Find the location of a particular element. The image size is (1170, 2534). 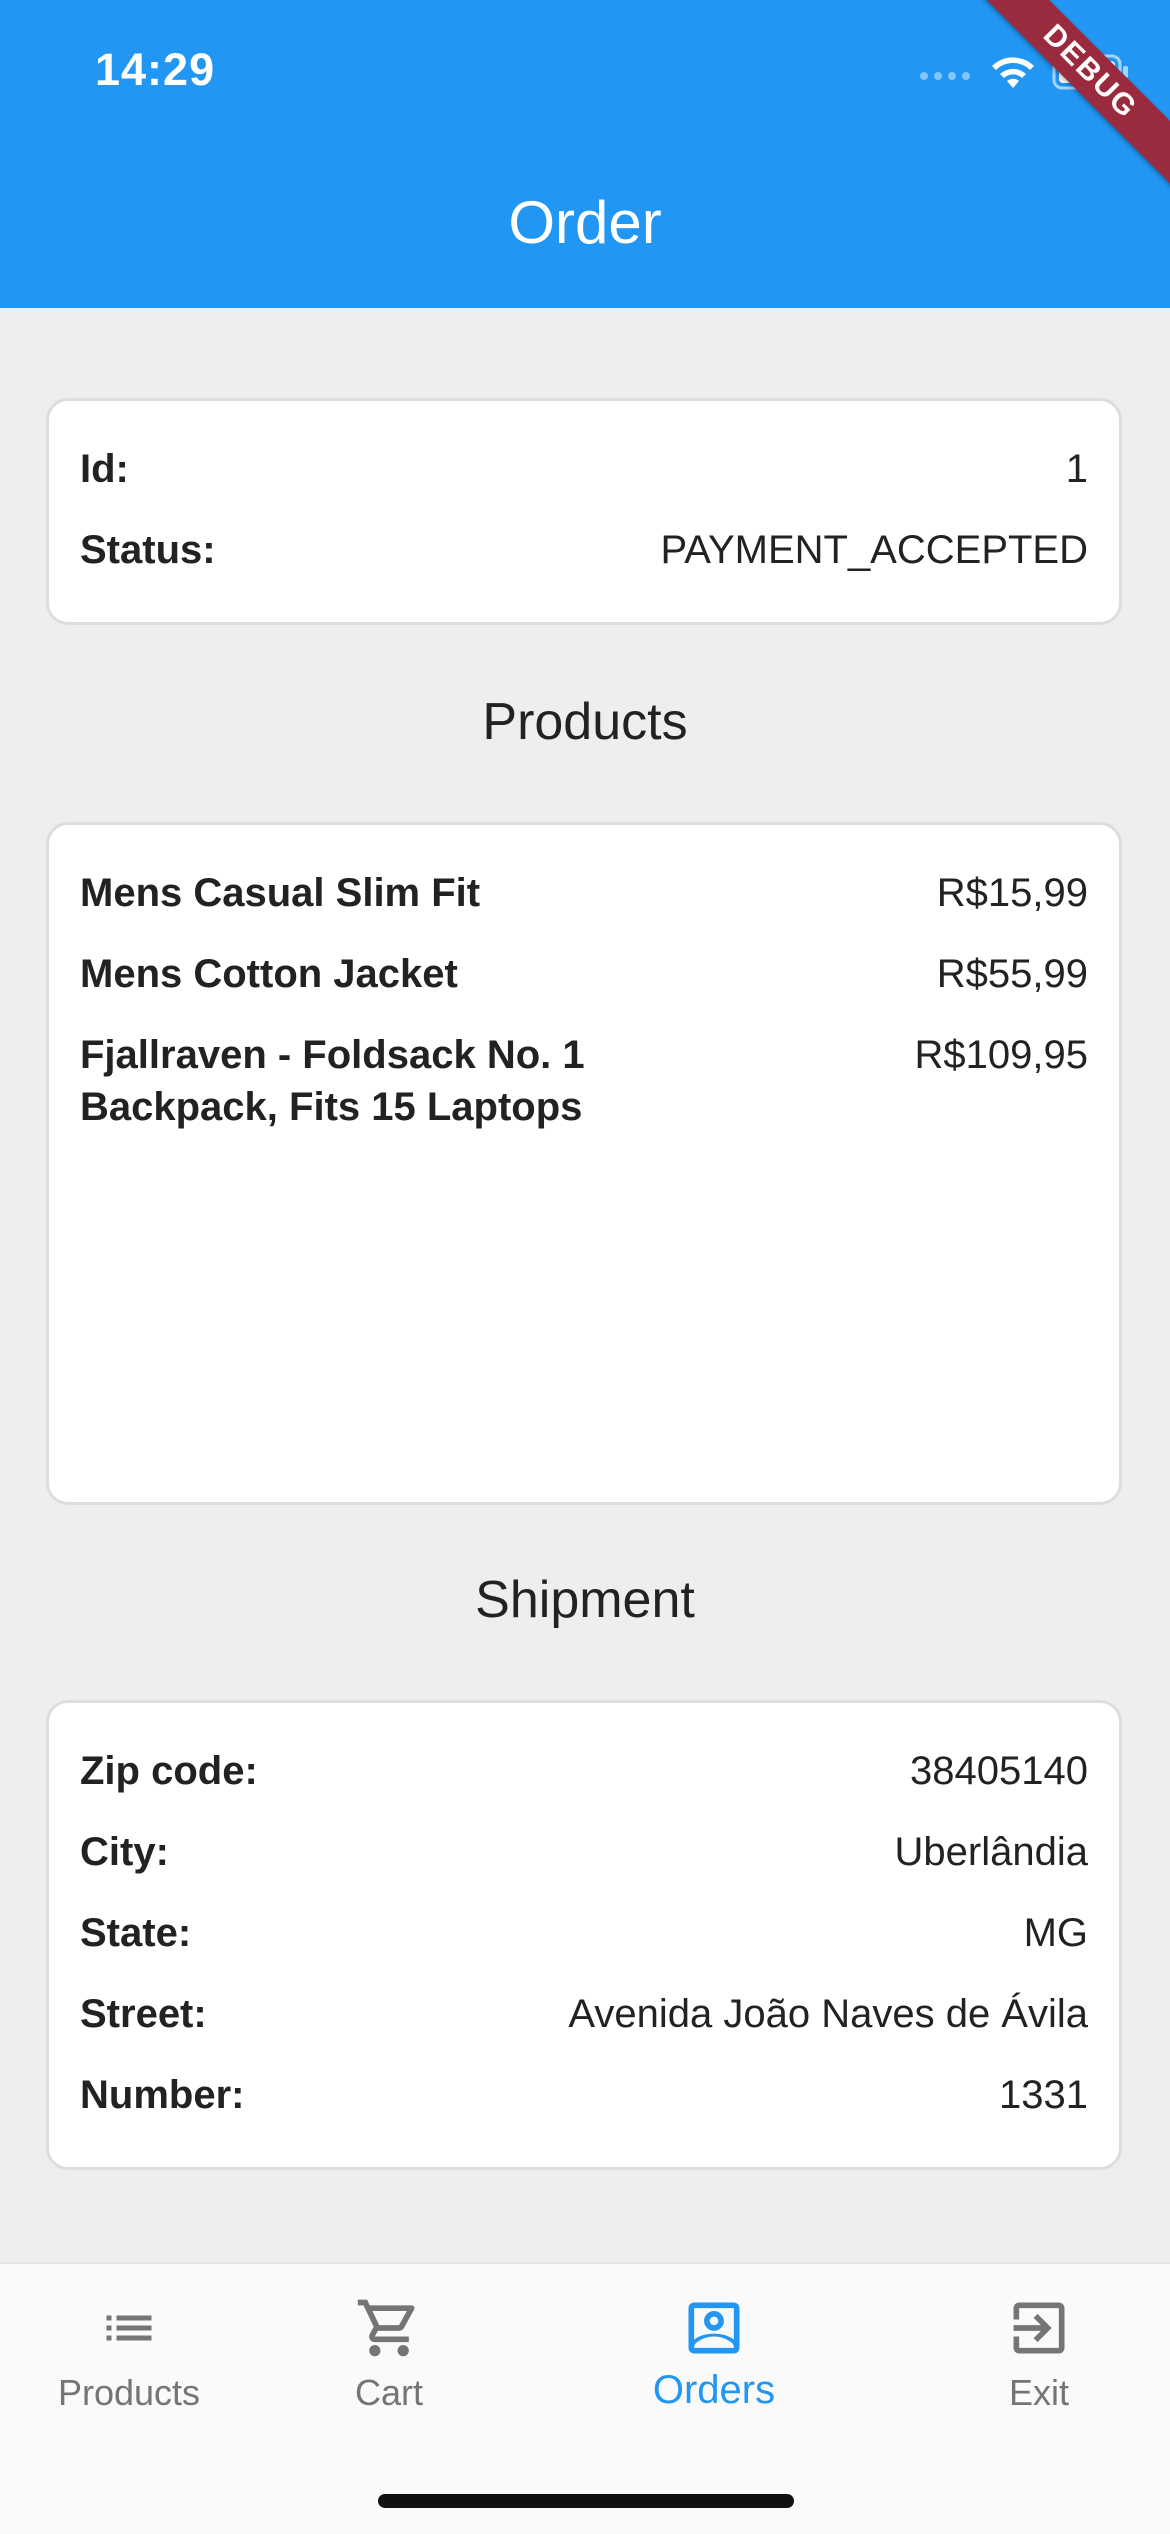

wifi-icon is located at coordinates (1013, 72).